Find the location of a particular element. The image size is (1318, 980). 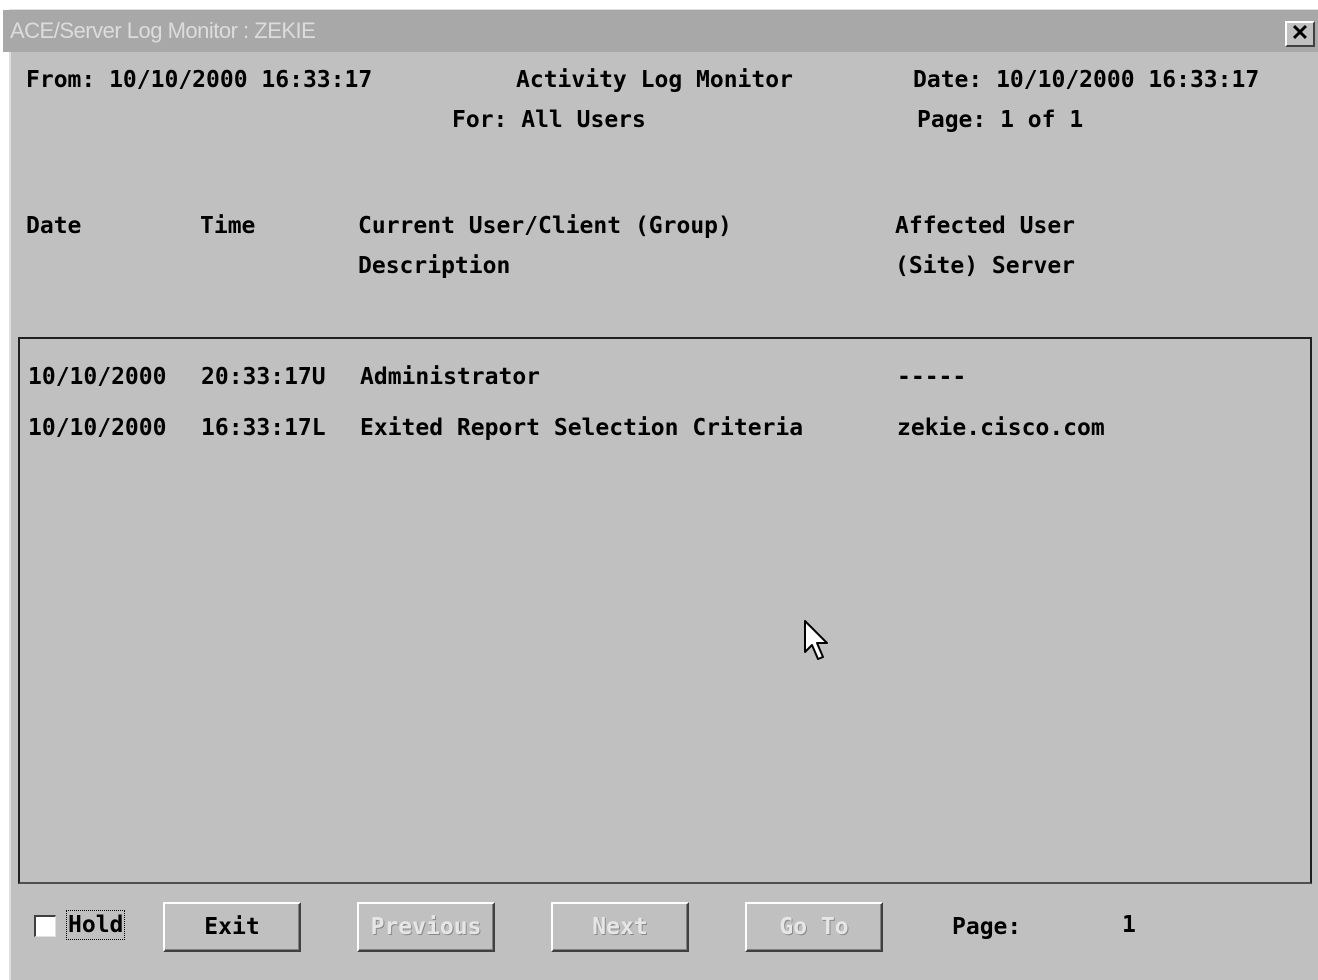

report-page-count: Page: 1 of 1 is located at coordinates (1000, 120).